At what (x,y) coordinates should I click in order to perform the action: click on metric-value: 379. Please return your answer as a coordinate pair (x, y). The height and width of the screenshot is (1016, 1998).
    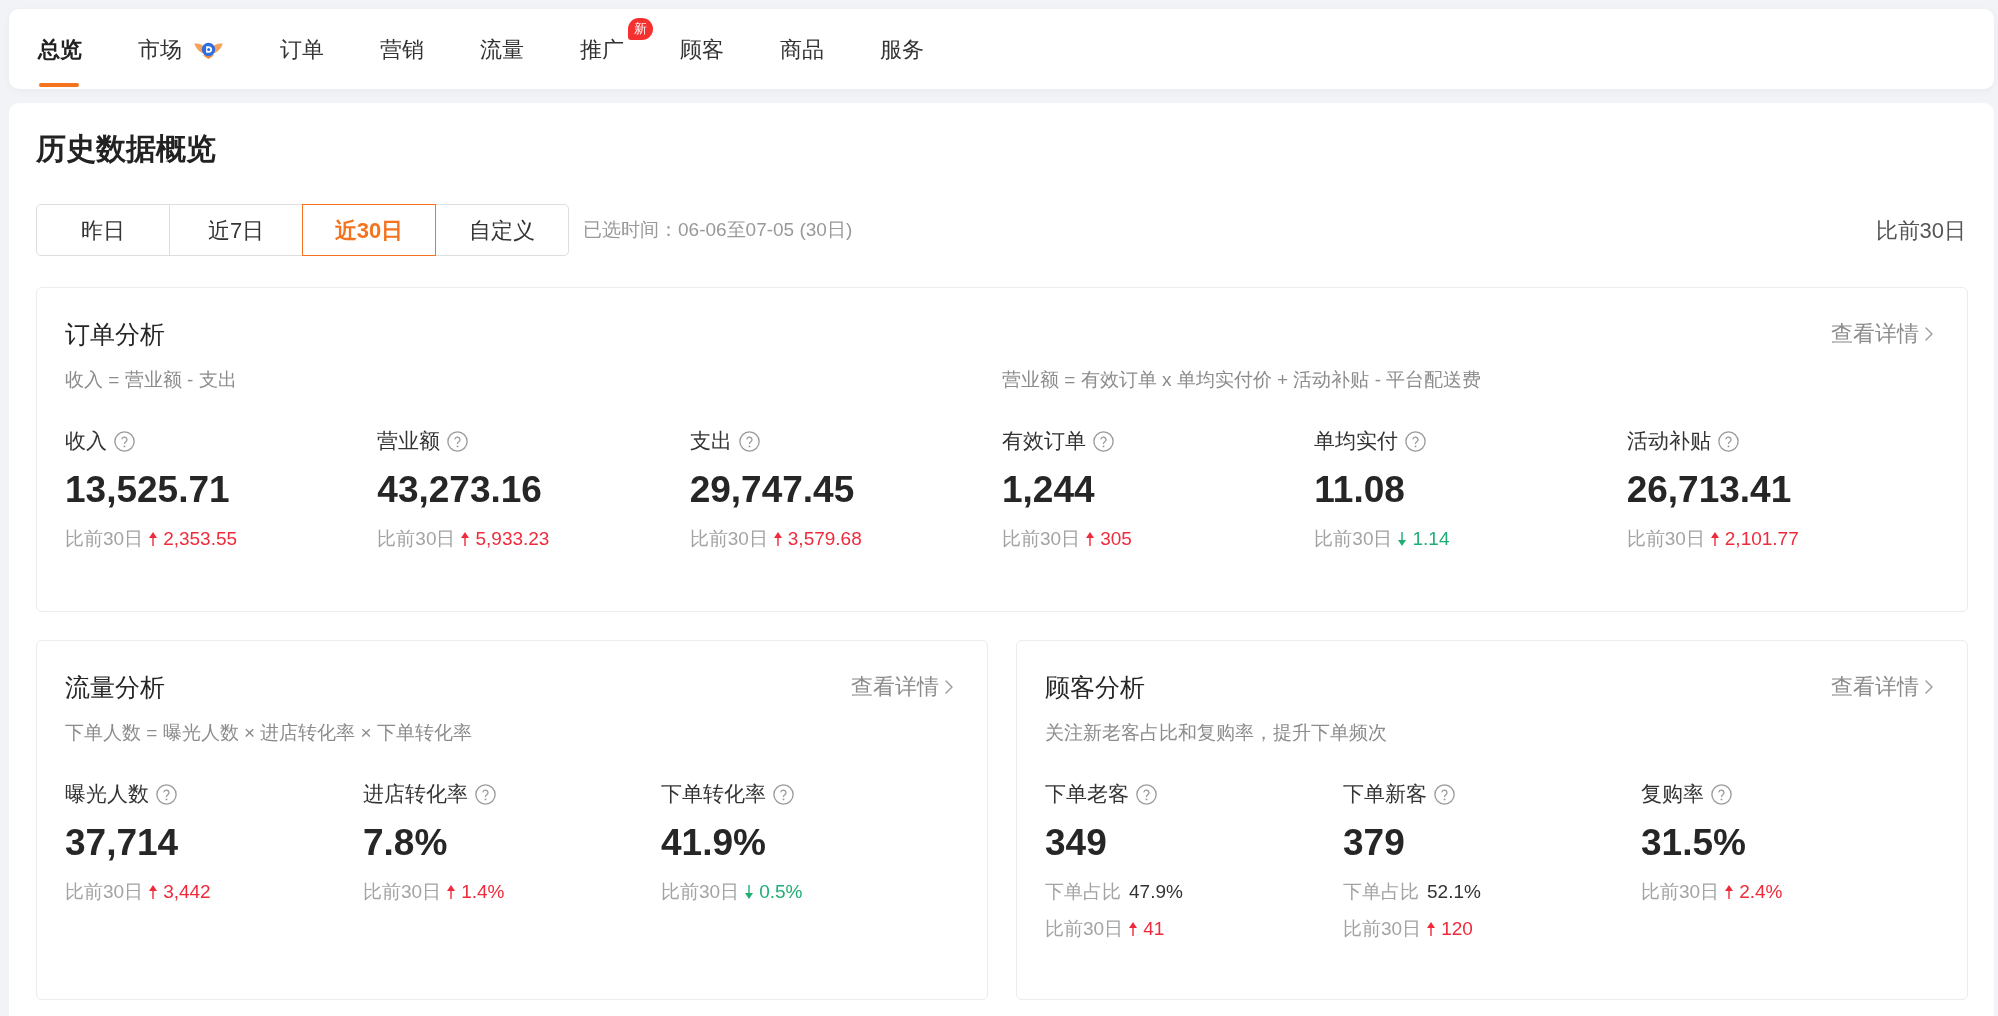
    Looking at the image, I should click on (1374, 843).